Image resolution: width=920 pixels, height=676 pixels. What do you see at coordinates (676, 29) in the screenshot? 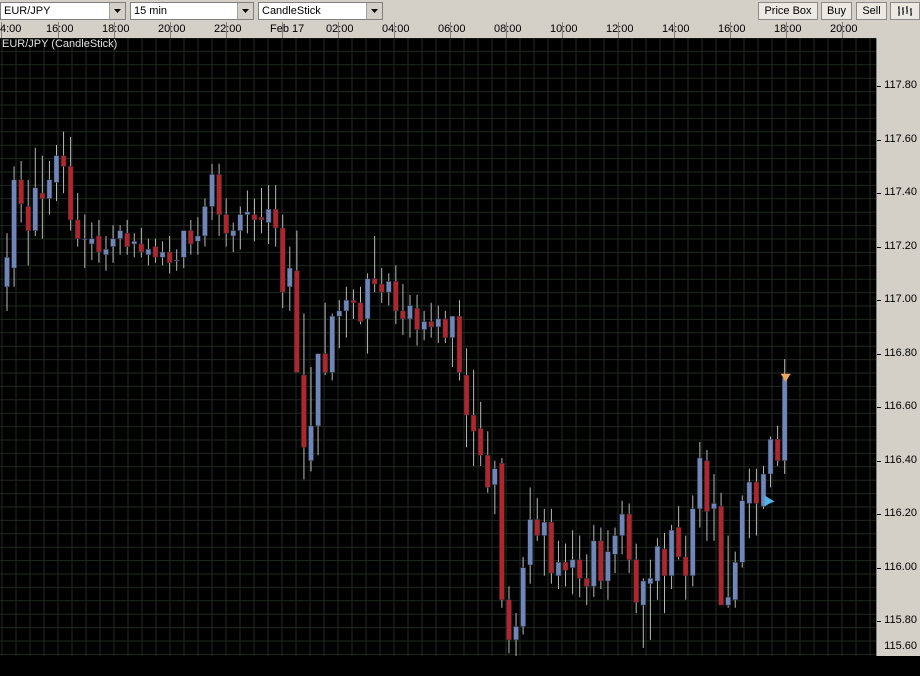
I see `time-label: 14:00` at bounding box center [676, 29].